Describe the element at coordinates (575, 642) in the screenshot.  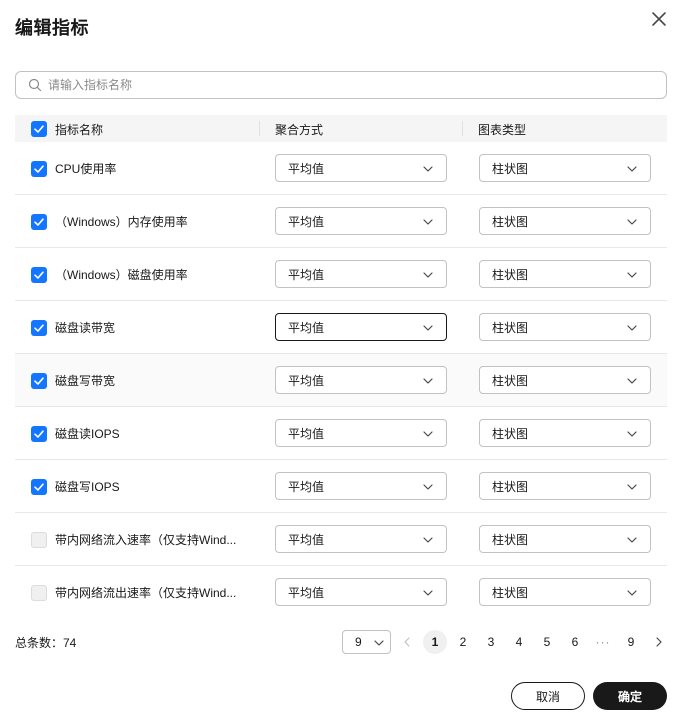
I see `page-number: 6` at that location.